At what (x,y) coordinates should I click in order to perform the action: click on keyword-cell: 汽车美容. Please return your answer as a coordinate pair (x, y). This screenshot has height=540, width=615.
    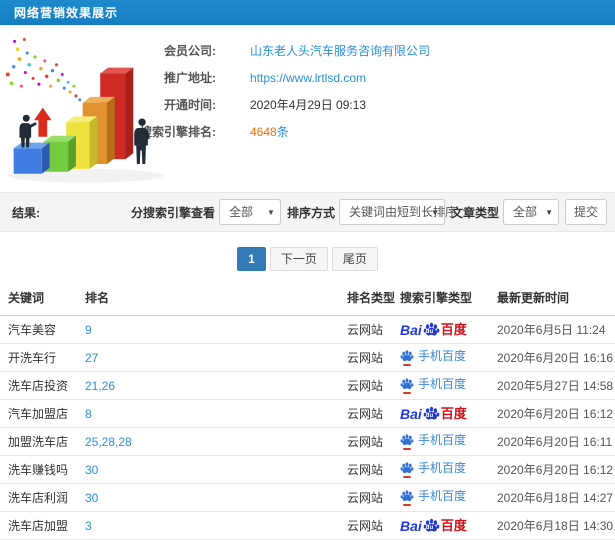
    Looking at the image, I should click on (32, 330).